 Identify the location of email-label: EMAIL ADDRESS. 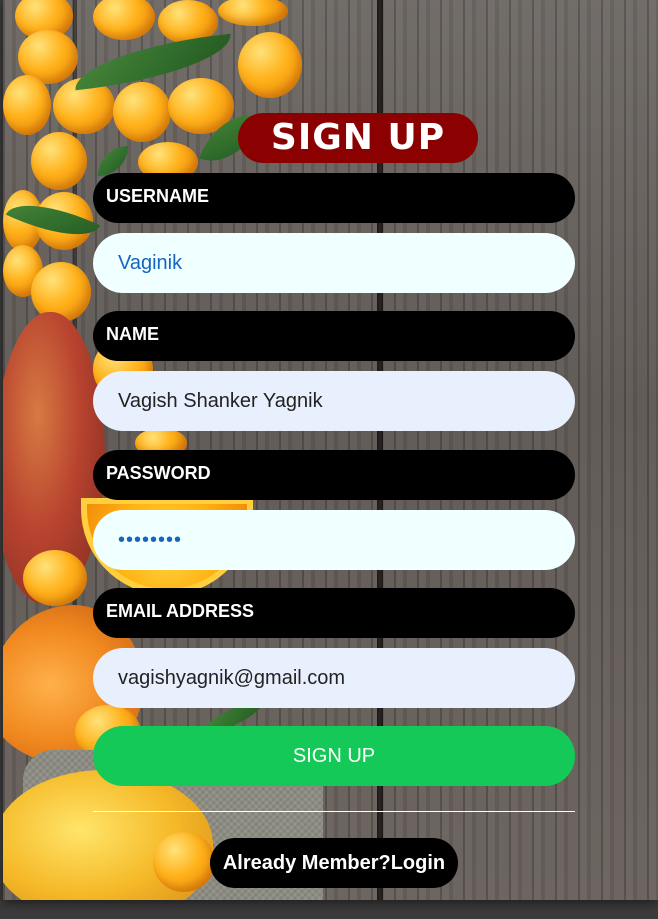
(334, 613).